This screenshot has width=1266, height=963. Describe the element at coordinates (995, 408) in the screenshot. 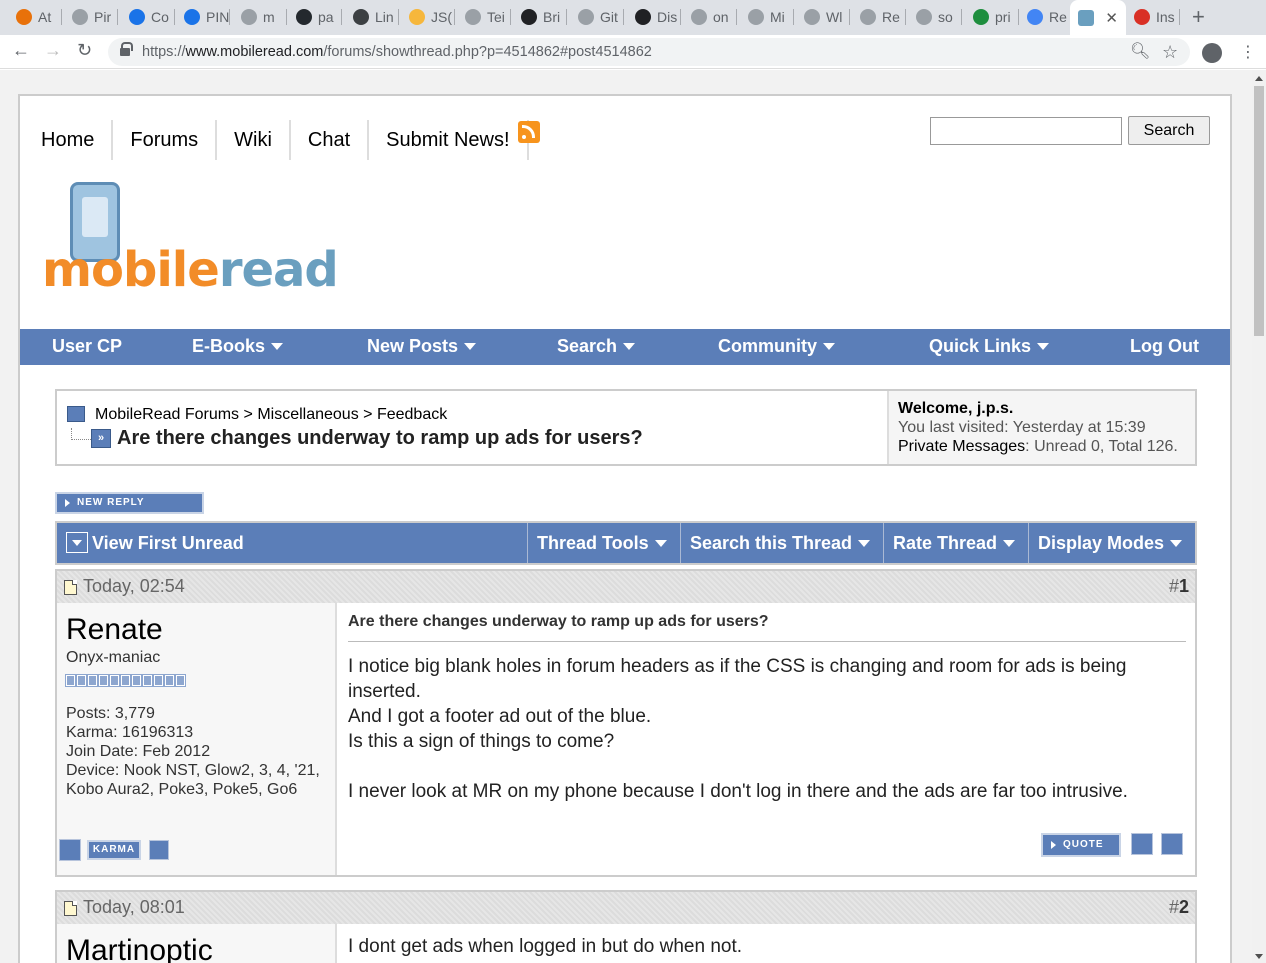

I see `welcome-user: j.p.s.` at that location.